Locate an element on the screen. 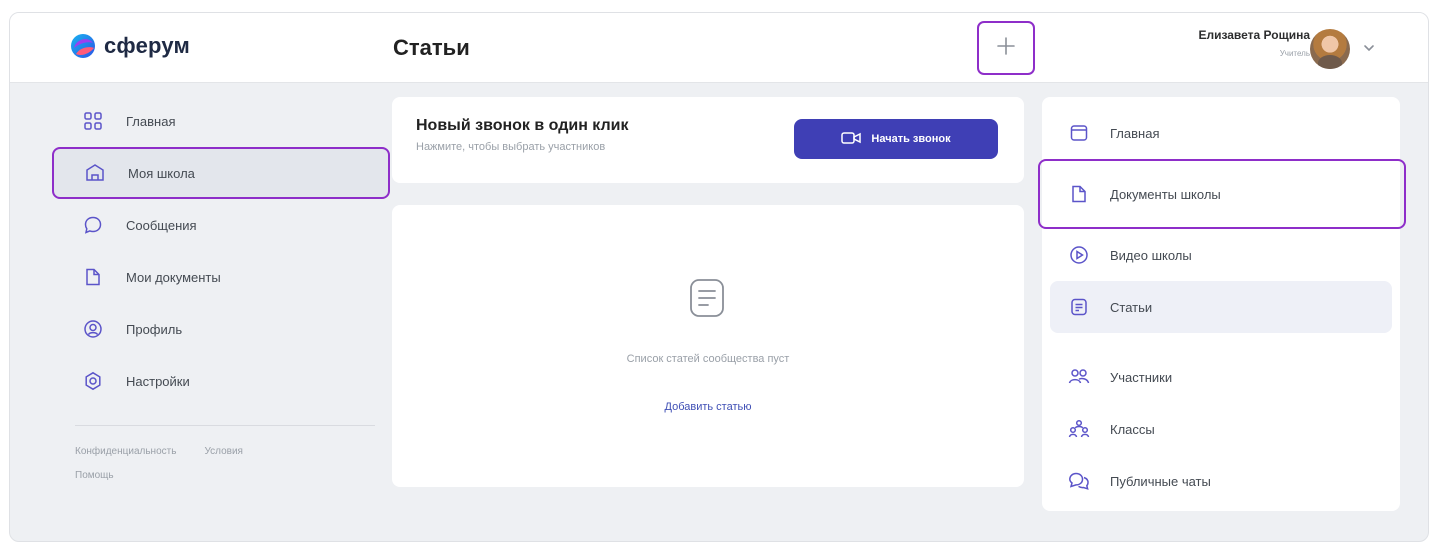 Image resolution: width=1442 pixels, height=543 pixels. classes-icon is located at coordinates (1079, 429).